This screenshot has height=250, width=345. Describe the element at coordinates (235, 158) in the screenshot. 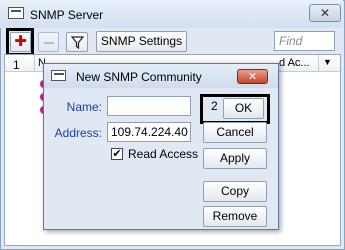

I see `apply-button: Apply` at that location.